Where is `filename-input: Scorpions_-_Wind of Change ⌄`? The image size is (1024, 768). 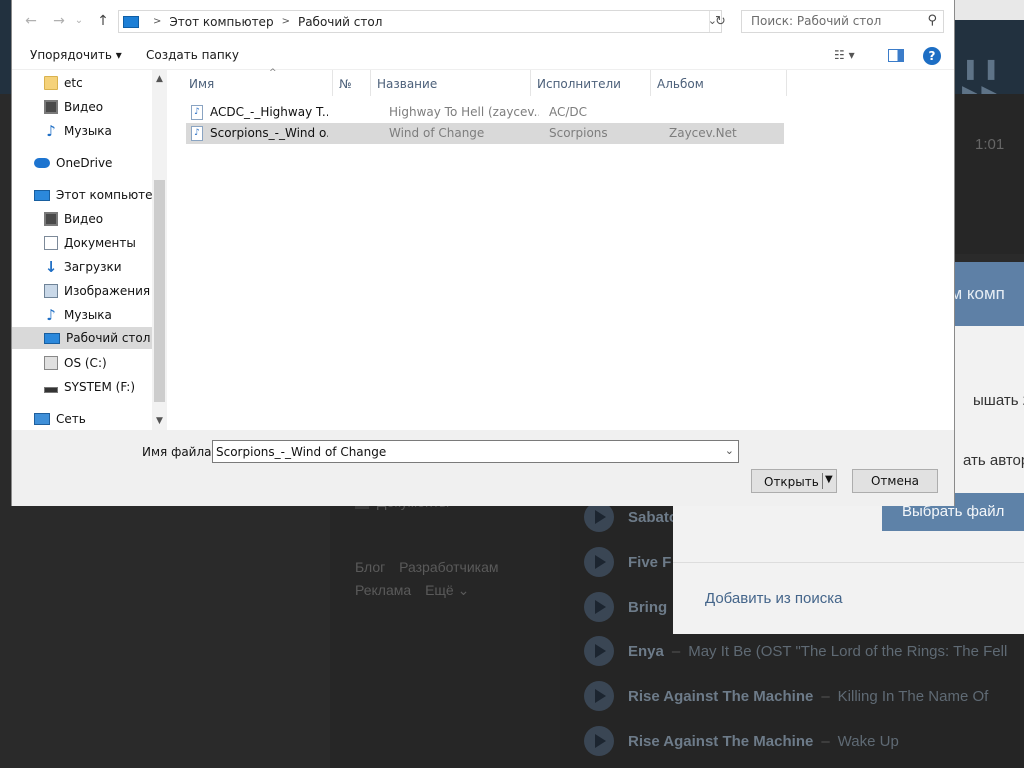 filename-input: Scorpions_-_Wind of Change ⌄ is located at coordinates (475, 451).